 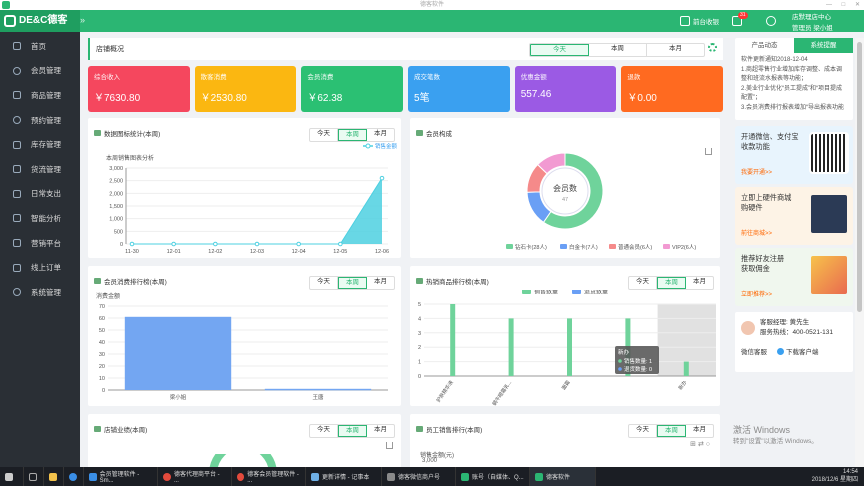 What do you see at coordinates (40, 292) in the screenshot?
I see `sidebar-item-system: 系统管理` at bounding box center [40, 292].